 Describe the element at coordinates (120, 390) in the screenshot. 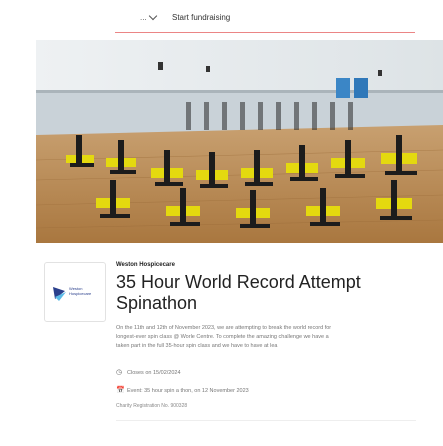

I see `calendar-icon: 📅` at that location.